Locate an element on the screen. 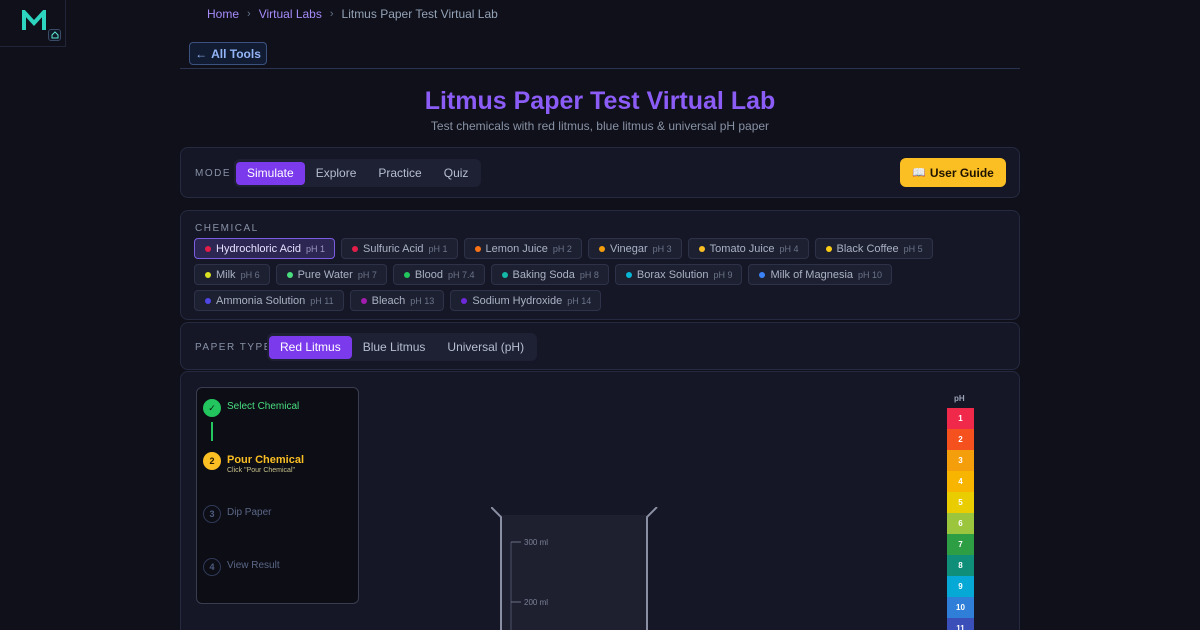 The image size is (1200, 630). all-tools-label: All Tools is located at coordinates (236, 53).